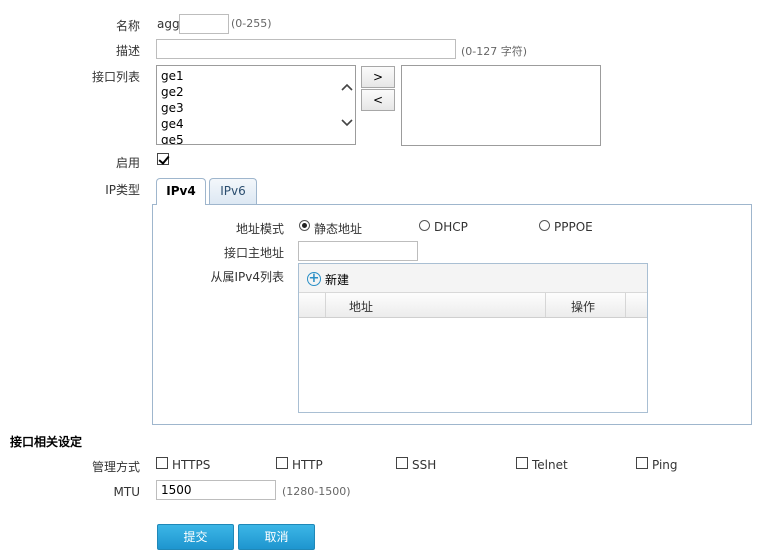 The width and height of the screenshot is (762, 554). I want to click on list-item: ge3, so click(256, 108).